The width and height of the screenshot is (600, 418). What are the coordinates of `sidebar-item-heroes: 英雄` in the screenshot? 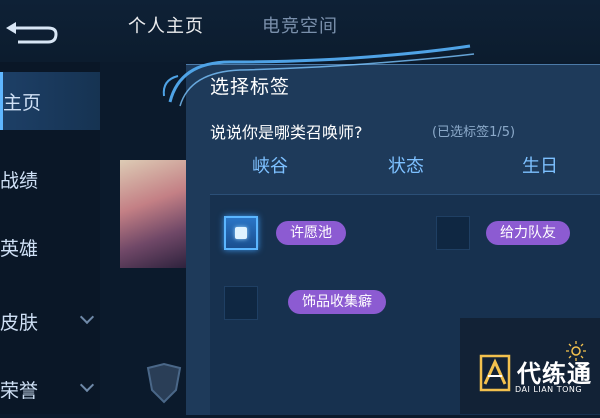 It's located at (50, 247).